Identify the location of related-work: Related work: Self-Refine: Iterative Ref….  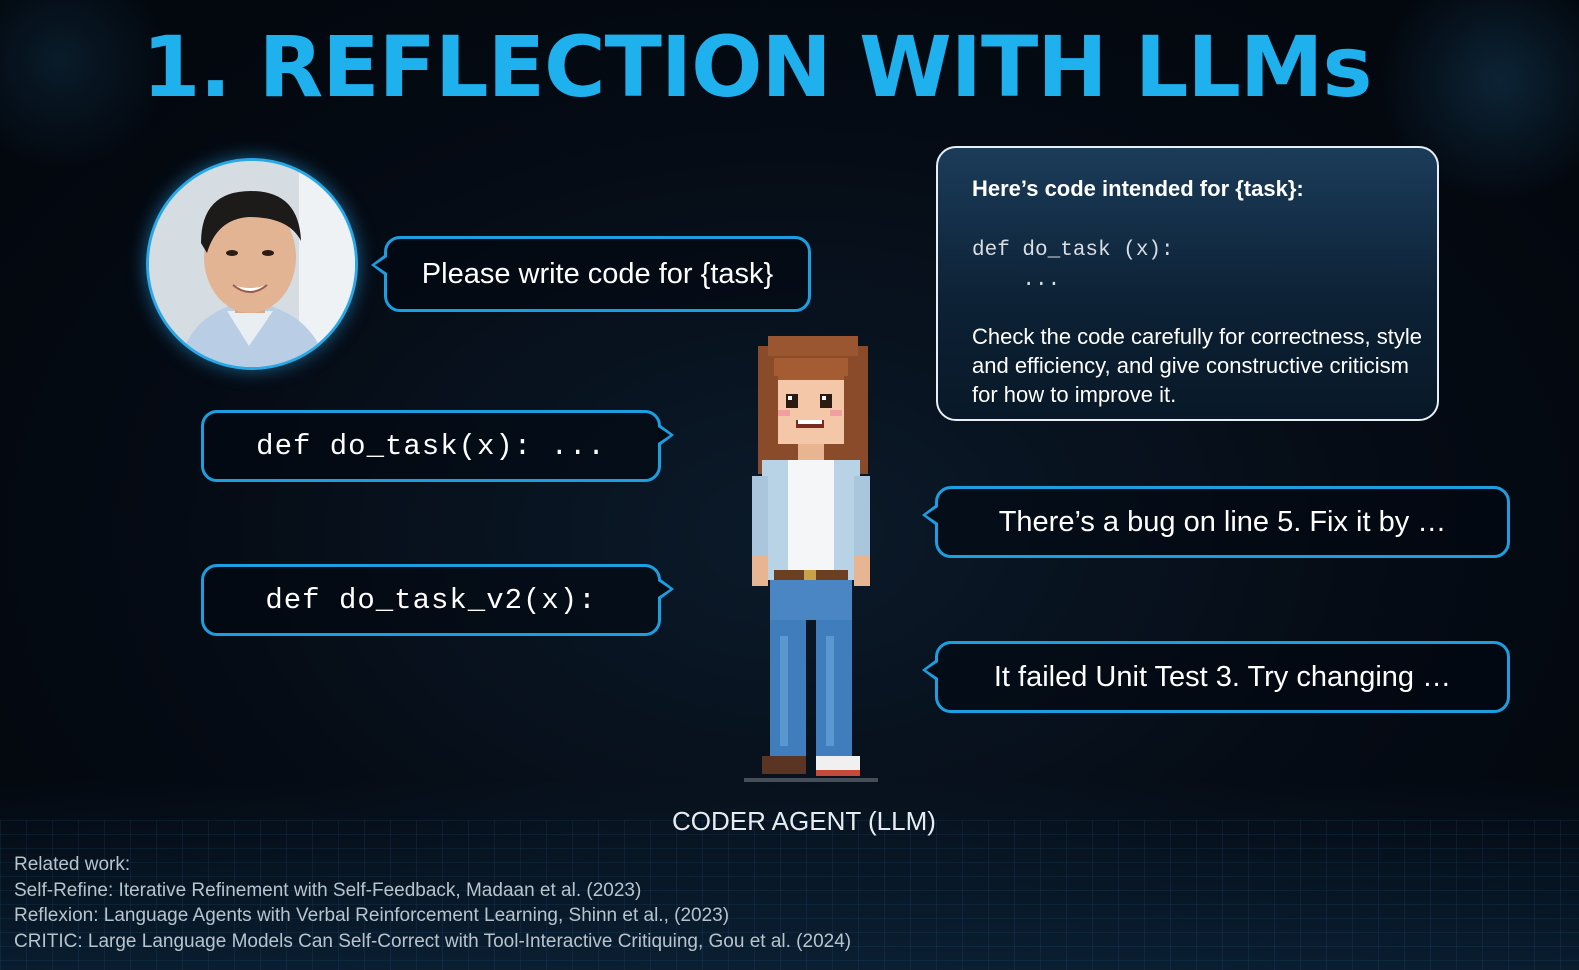
(432, 903).